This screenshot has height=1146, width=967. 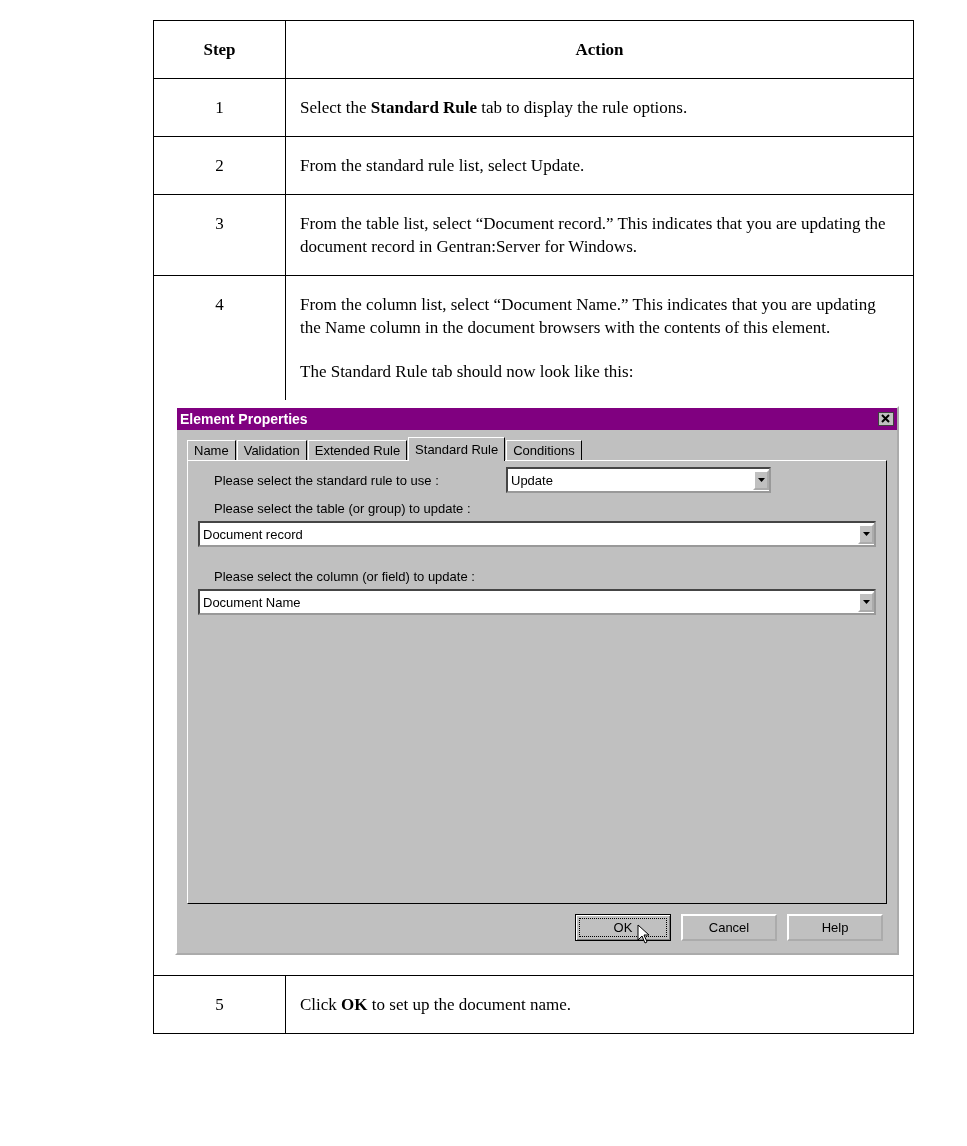 What do you see at coordinates (537, 602) in the screenshot?
I see `dropdown-field: Document Name` at bounding box center [537, 602].